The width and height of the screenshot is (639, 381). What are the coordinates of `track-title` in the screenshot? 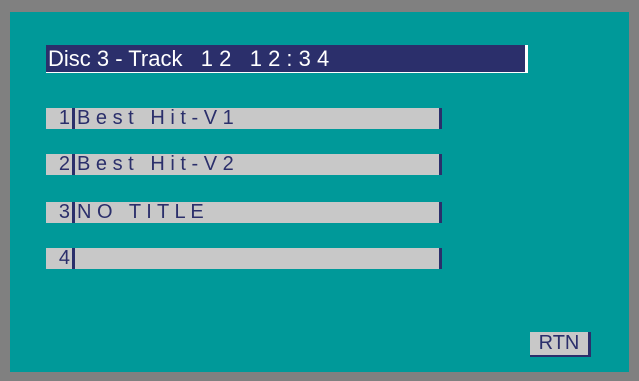 It's located at (258, 258).